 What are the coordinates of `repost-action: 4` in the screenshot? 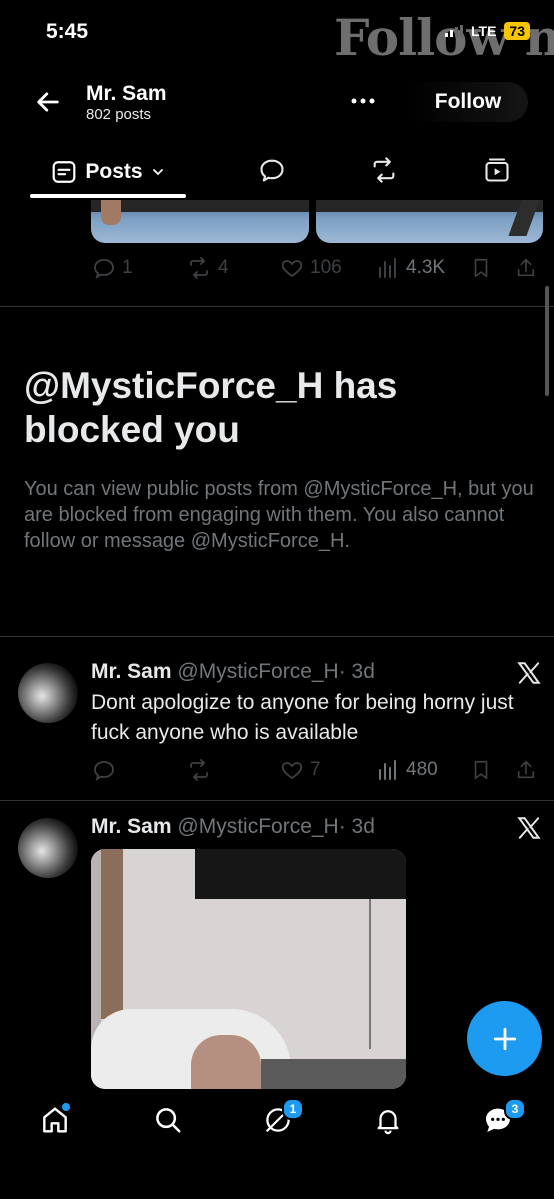 It's located at (207, 268).